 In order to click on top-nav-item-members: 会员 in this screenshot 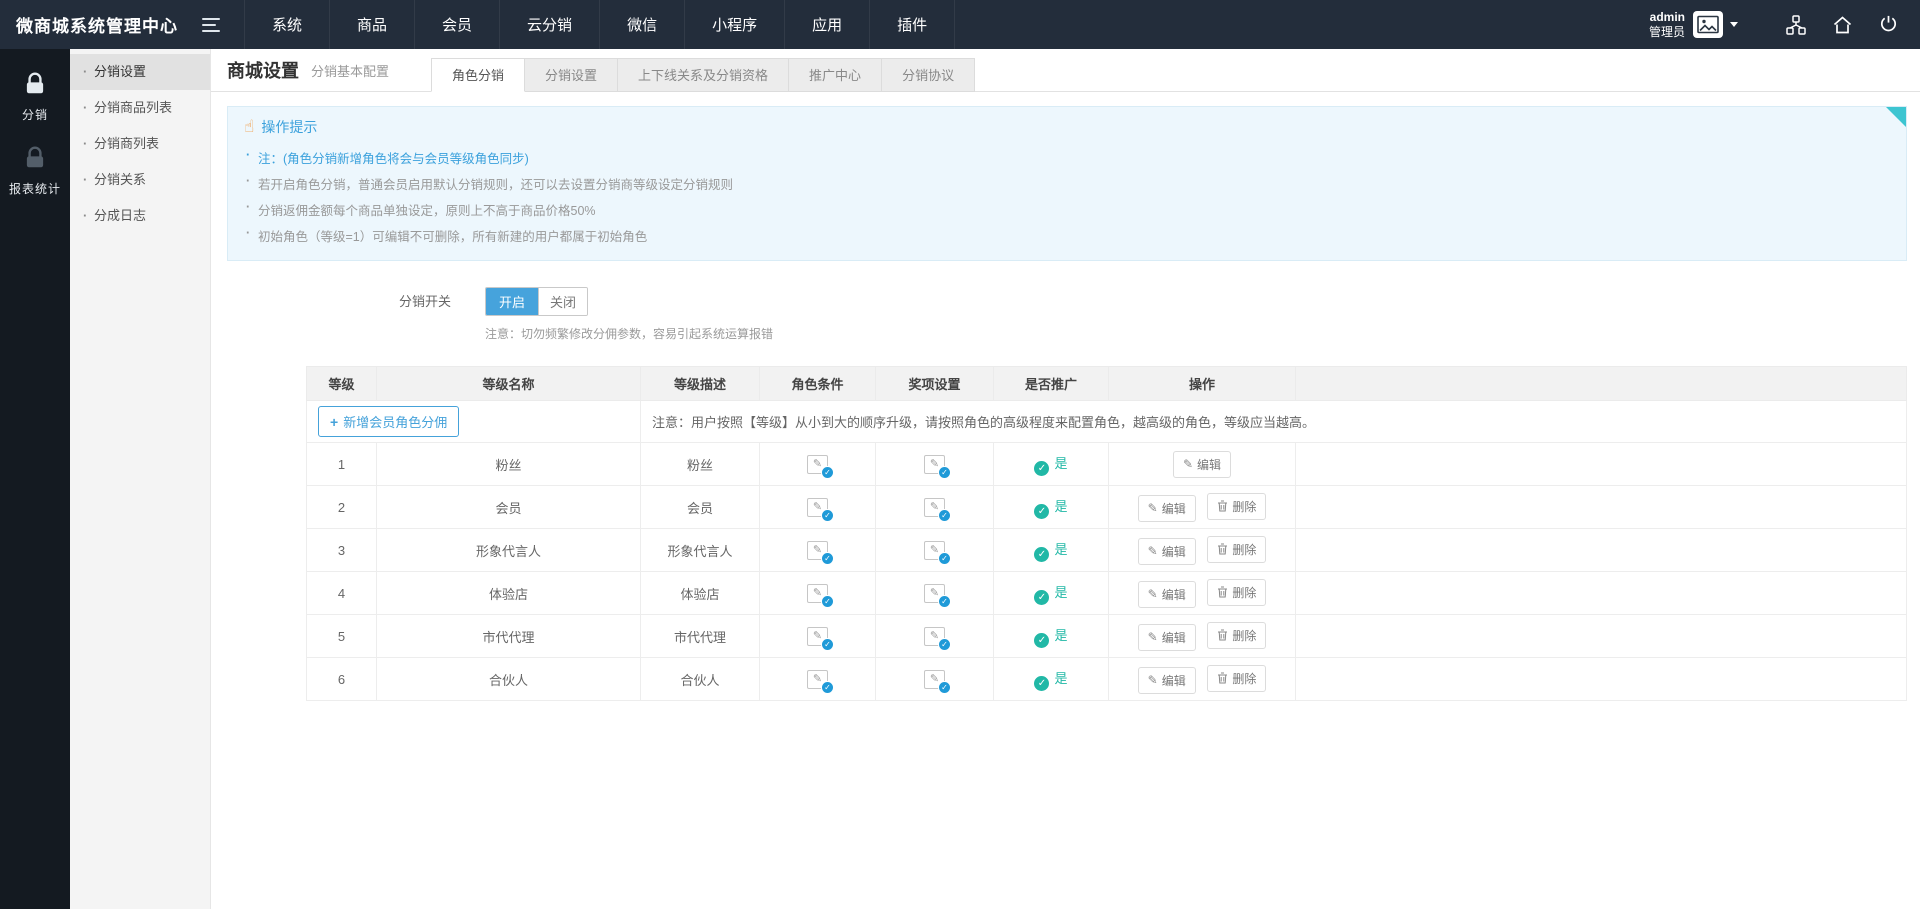, I will do `click(456, 24)`.